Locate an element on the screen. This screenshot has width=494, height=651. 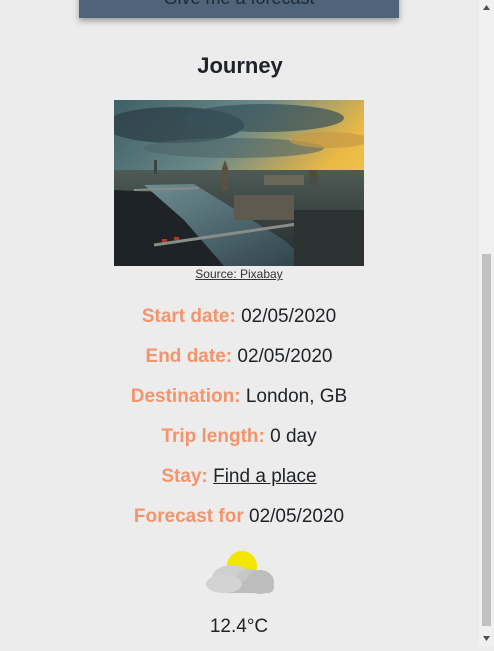
destination-row: Destination: London, GB is located at coordinates (239, 397).